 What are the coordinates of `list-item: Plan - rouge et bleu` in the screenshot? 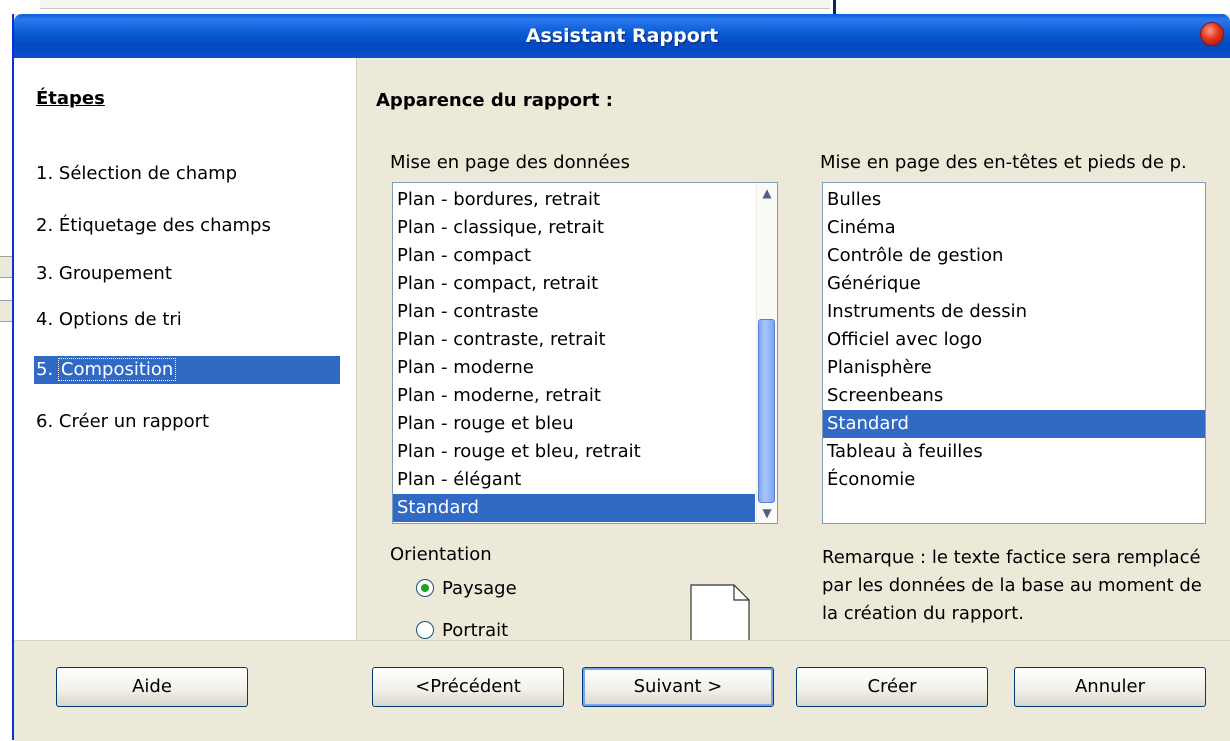 It's located at (574, 424).